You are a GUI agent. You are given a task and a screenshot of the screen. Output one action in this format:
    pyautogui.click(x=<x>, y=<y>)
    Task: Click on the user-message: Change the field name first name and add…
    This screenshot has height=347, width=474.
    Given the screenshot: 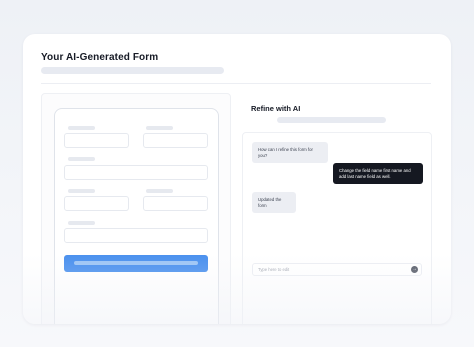 What is the action you would take?
    pyautogui.click(x=378, y=174)
    